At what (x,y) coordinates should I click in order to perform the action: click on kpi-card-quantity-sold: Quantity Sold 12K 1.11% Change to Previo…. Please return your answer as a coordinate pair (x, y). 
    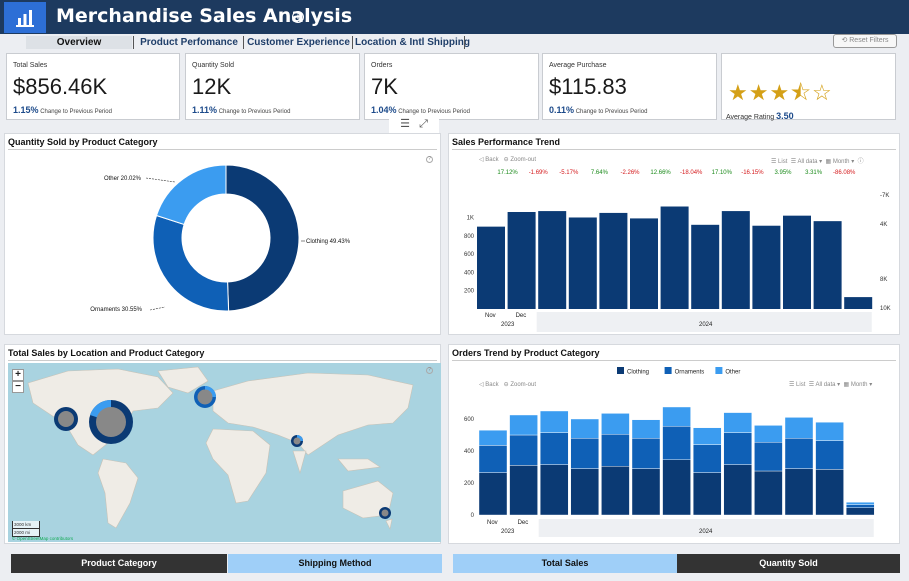
    Looking at the image, I should click on (272, 86).